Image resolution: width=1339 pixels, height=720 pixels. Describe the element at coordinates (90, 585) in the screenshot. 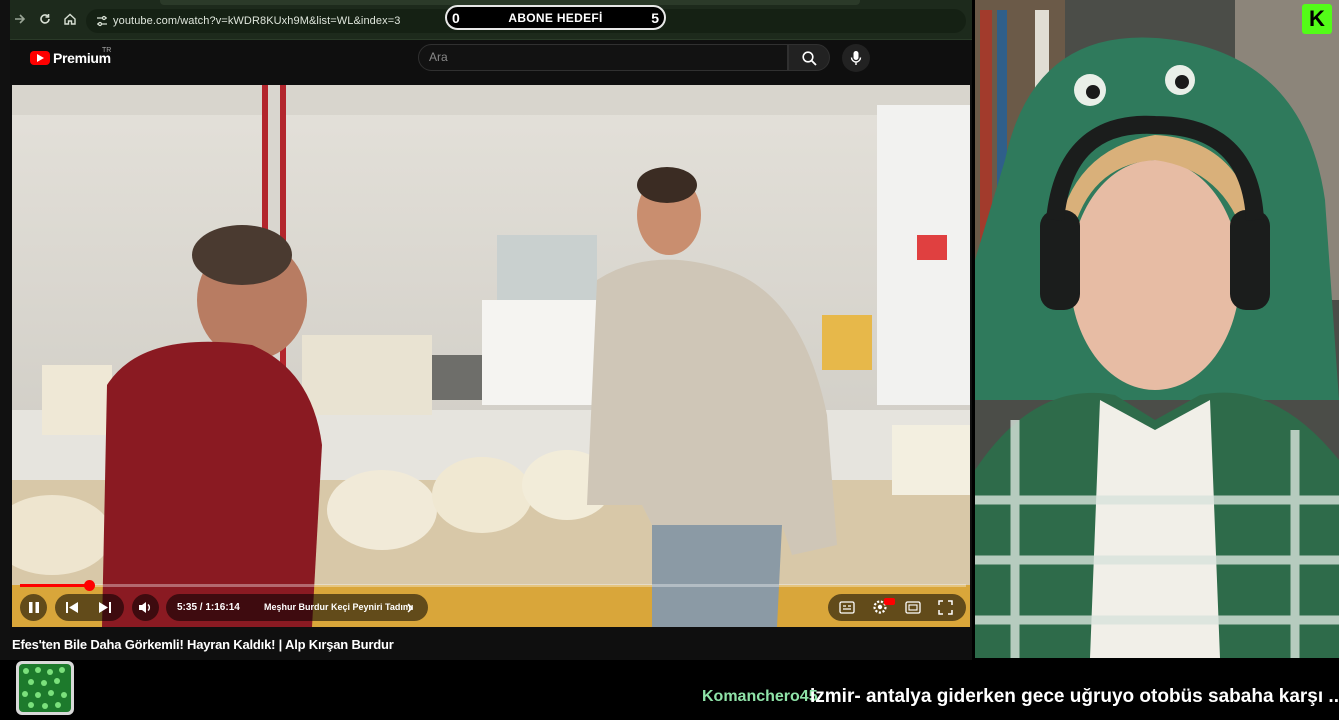

I see `progress-scrubber` at that location.